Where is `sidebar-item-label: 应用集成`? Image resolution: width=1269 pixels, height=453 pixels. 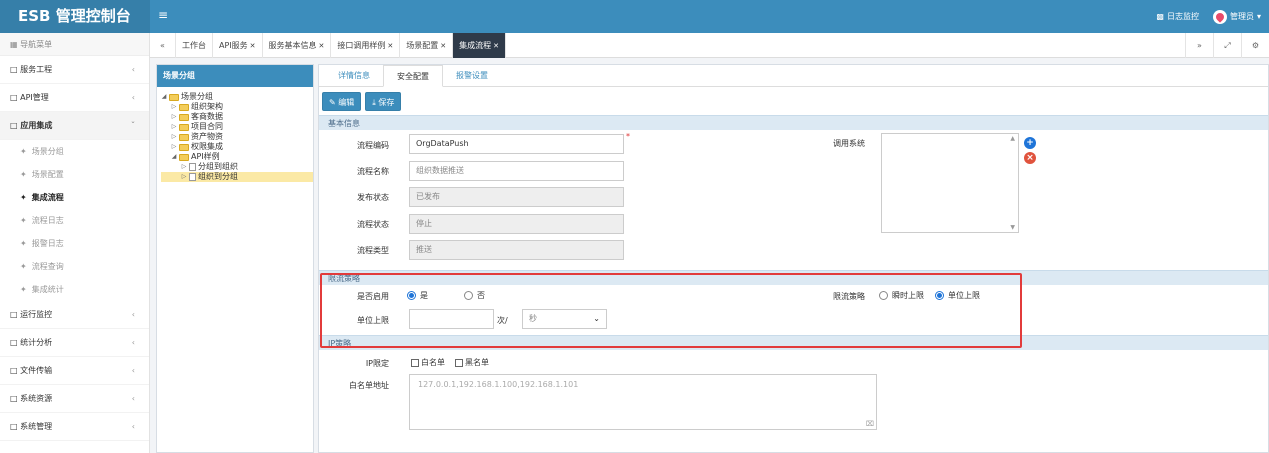
sidebar-item-label: 应用集成 is located at coordinates (36, 125).